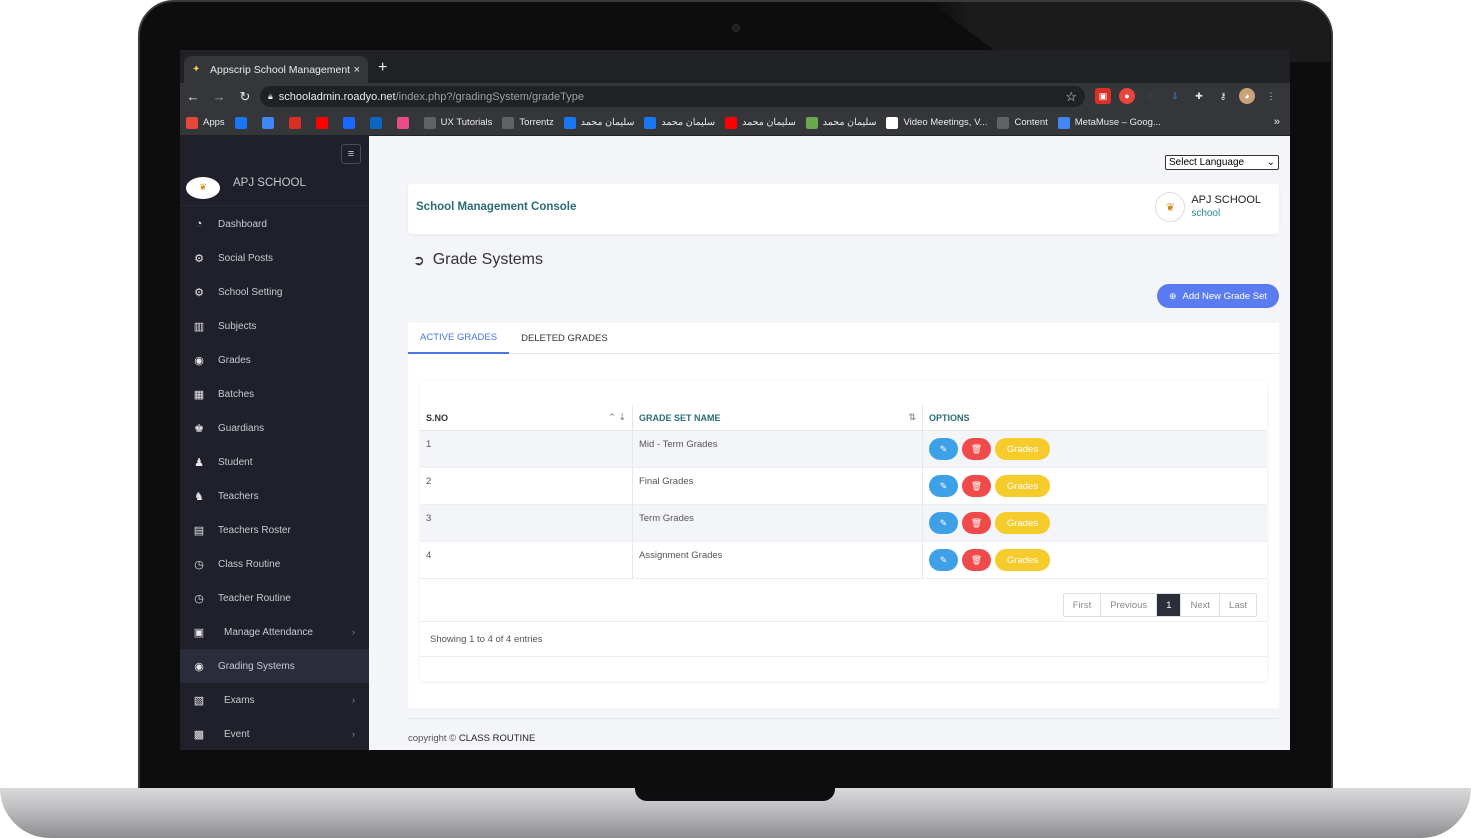 The image size is (1471, 838). What do you see at coordinates (246, 258) in the screenshot?
I see `sidebar-item-label: Social Posts` at bounding box center [246, 258].